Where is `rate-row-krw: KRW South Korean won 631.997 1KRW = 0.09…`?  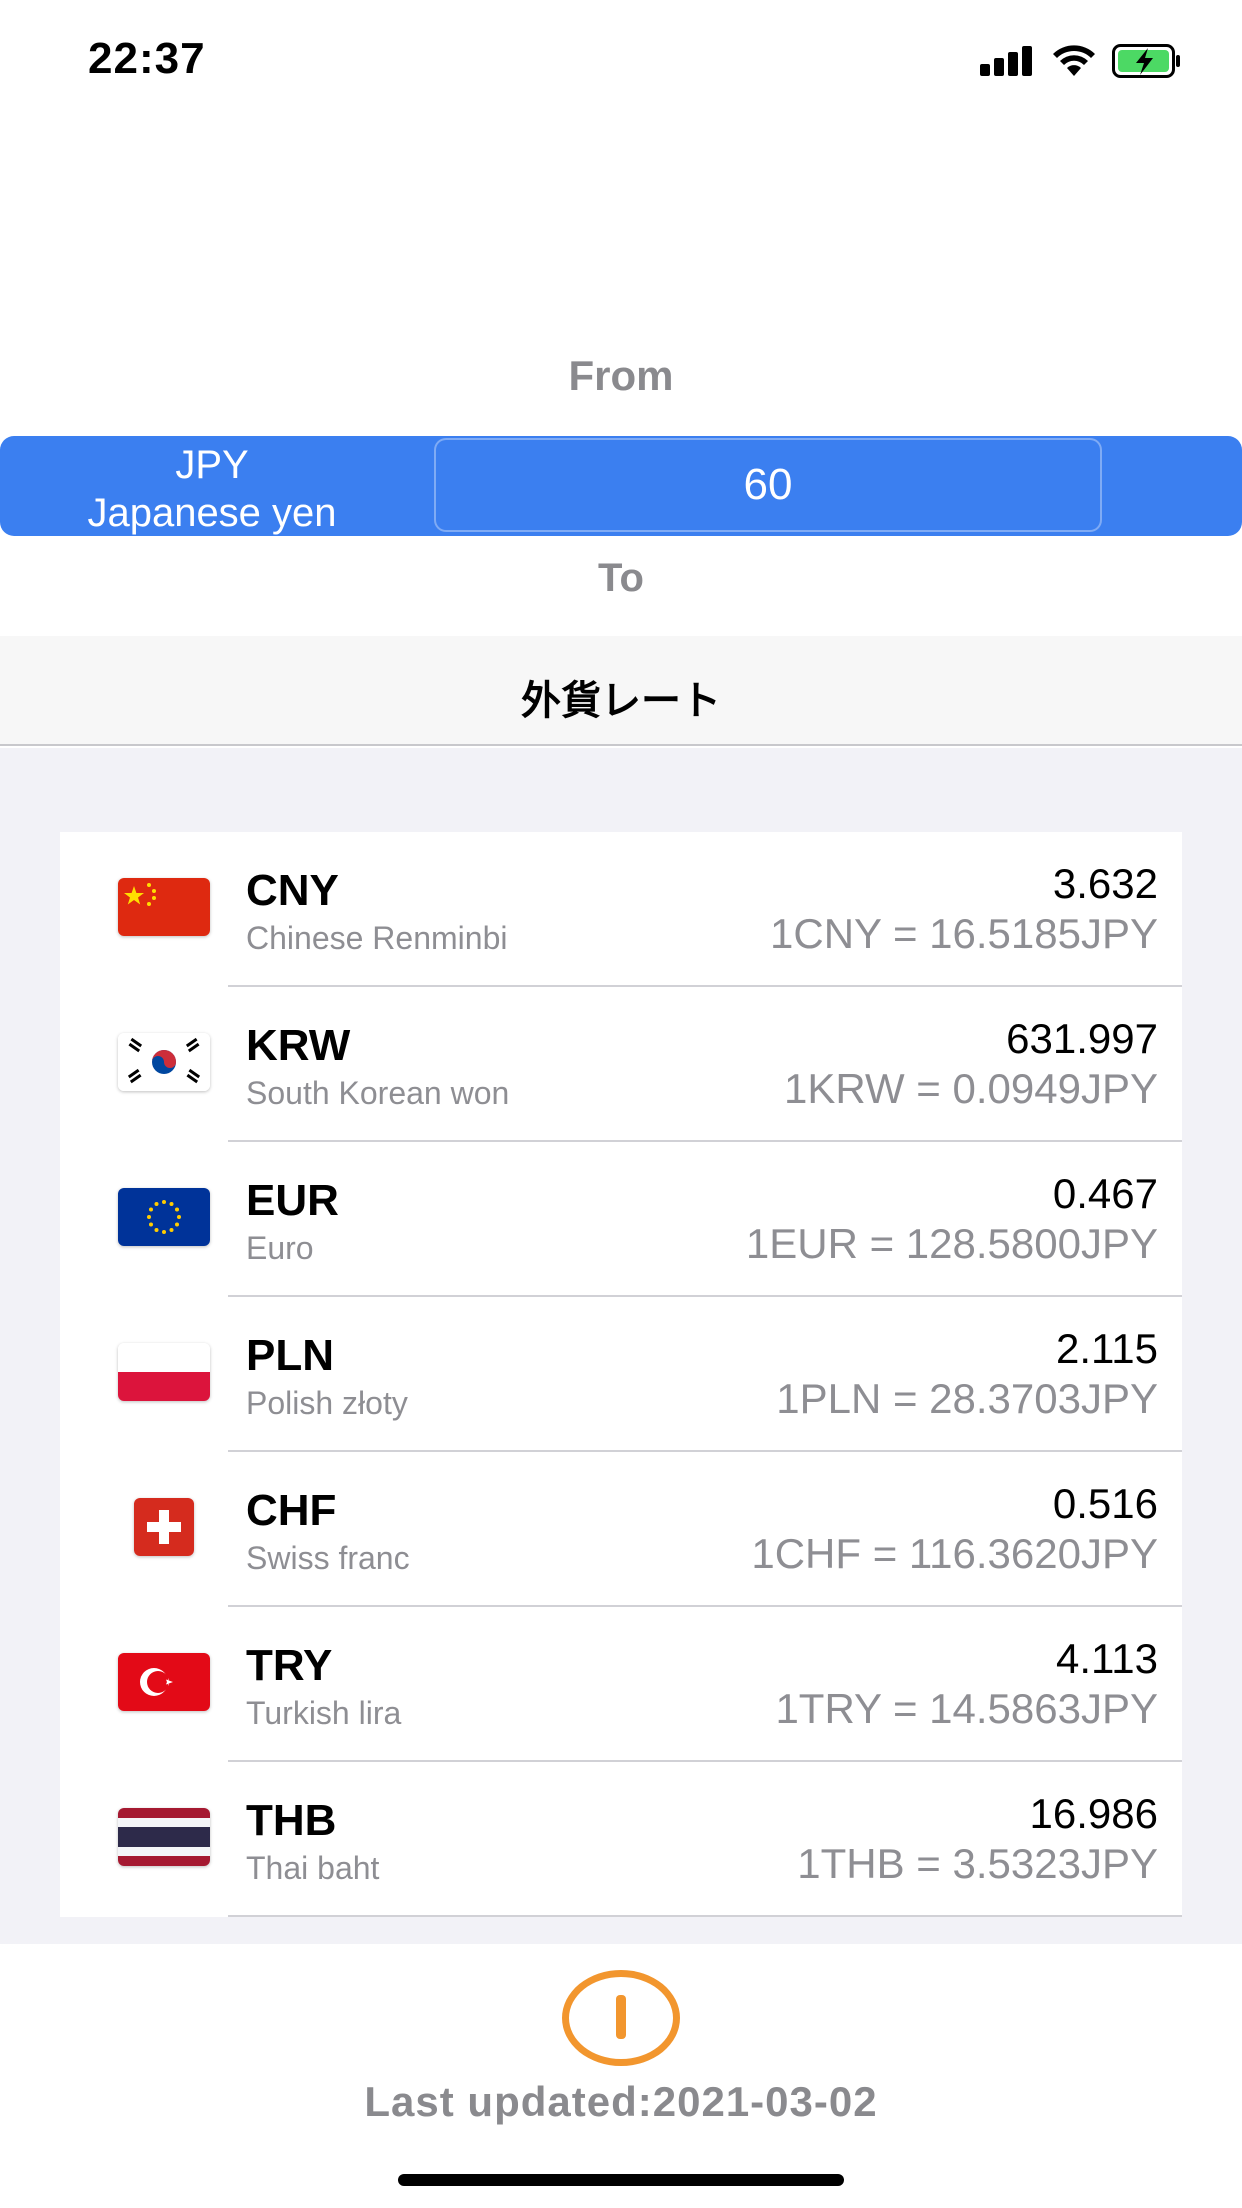
rate-row-krw: KRW South Korean won 631.997 1KRW = 0.09… is located at coordinates (621, 1064).